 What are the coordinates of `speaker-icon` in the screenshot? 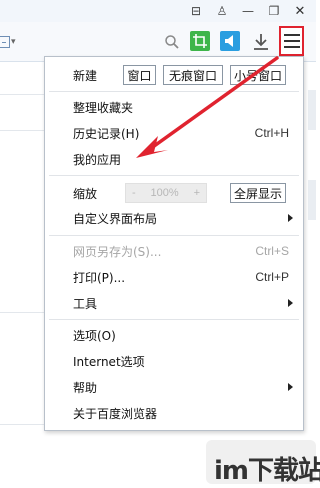 It's located at (229, 41).